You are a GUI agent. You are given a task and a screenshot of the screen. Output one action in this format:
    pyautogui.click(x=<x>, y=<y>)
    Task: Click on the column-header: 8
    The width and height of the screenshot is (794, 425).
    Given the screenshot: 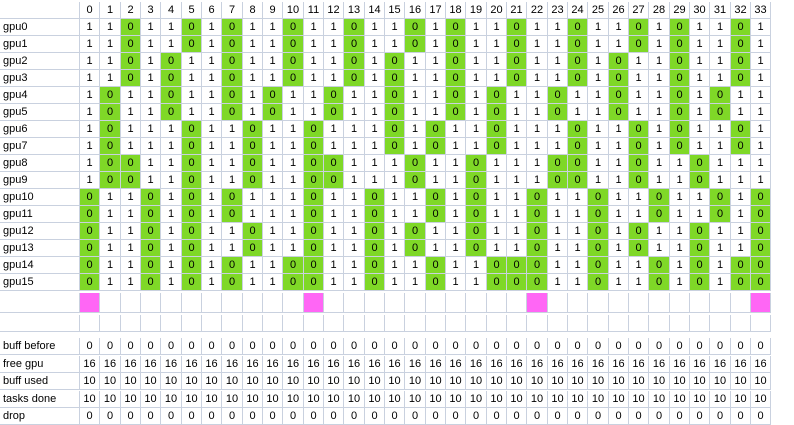 What is the action you would take?
    pyautogui.click(x=253, y=10)
    